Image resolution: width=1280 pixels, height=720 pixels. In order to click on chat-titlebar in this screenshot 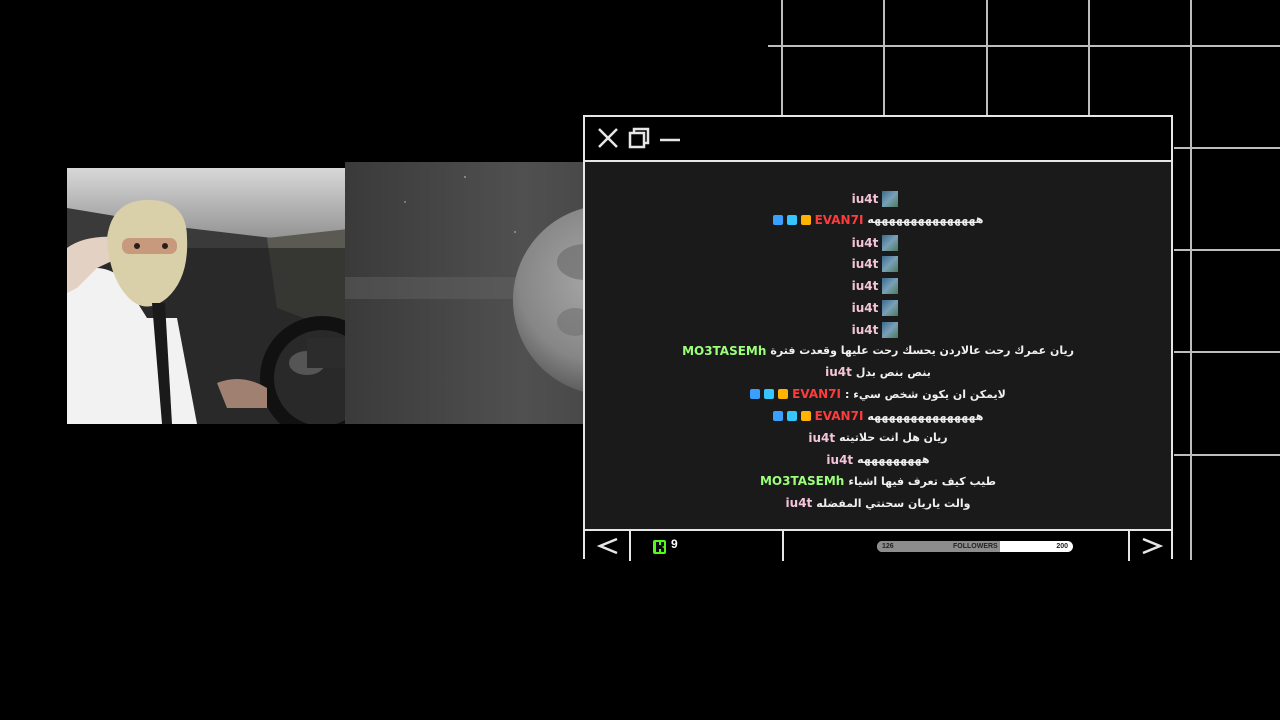, I will do `click(878, 139)`.